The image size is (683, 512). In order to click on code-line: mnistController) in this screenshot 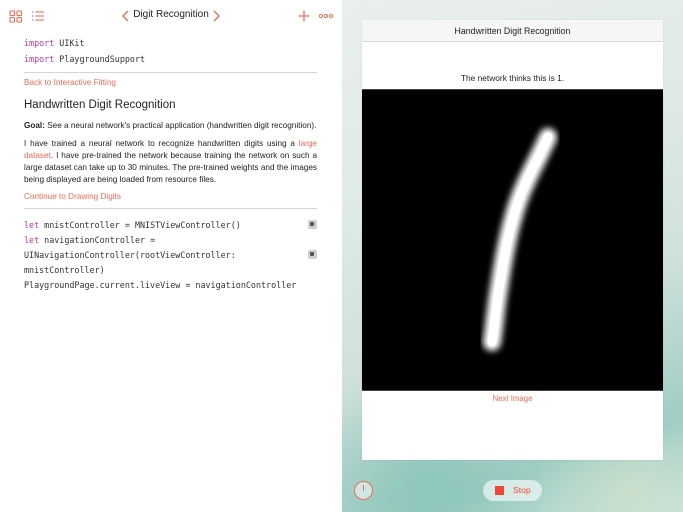, I will do `click(174, 270)`.